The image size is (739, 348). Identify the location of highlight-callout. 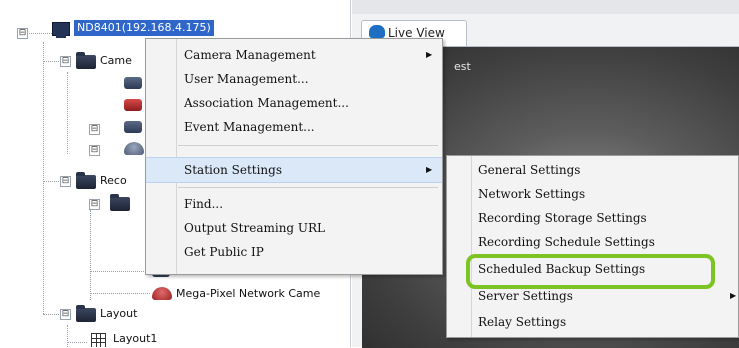
(590, 271).